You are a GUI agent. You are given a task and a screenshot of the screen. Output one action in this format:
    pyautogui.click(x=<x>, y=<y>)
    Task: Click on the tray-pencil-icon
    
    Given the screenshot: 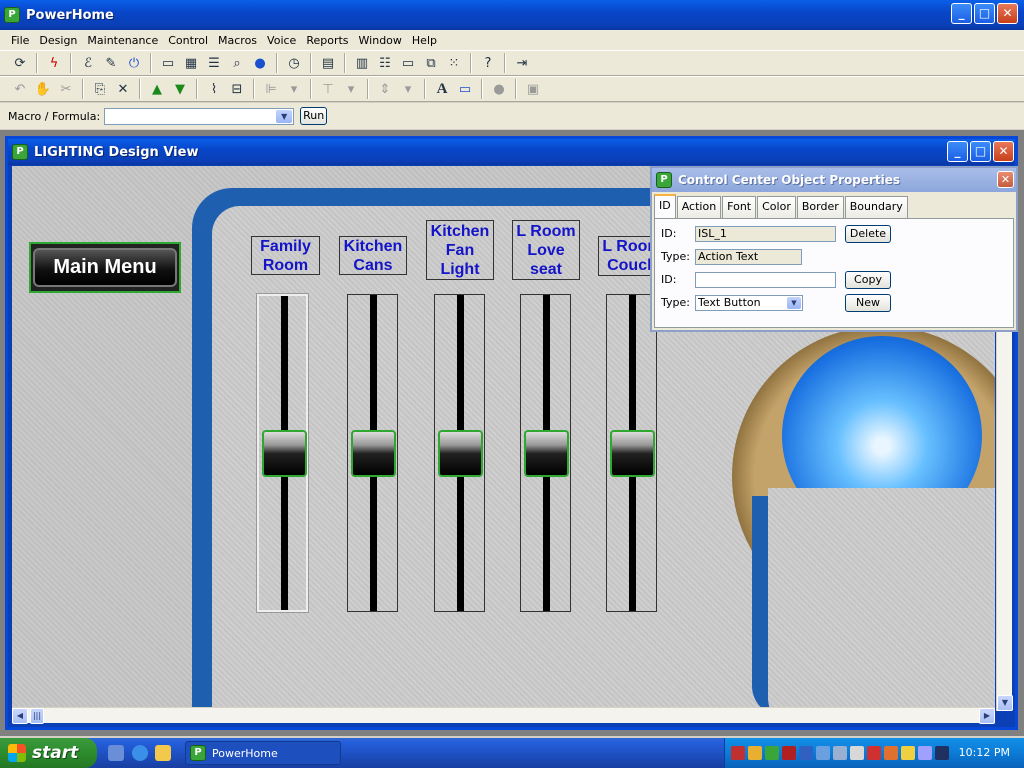 What is the action you would take?
    pyautogui.click(x=908, y=753)
    